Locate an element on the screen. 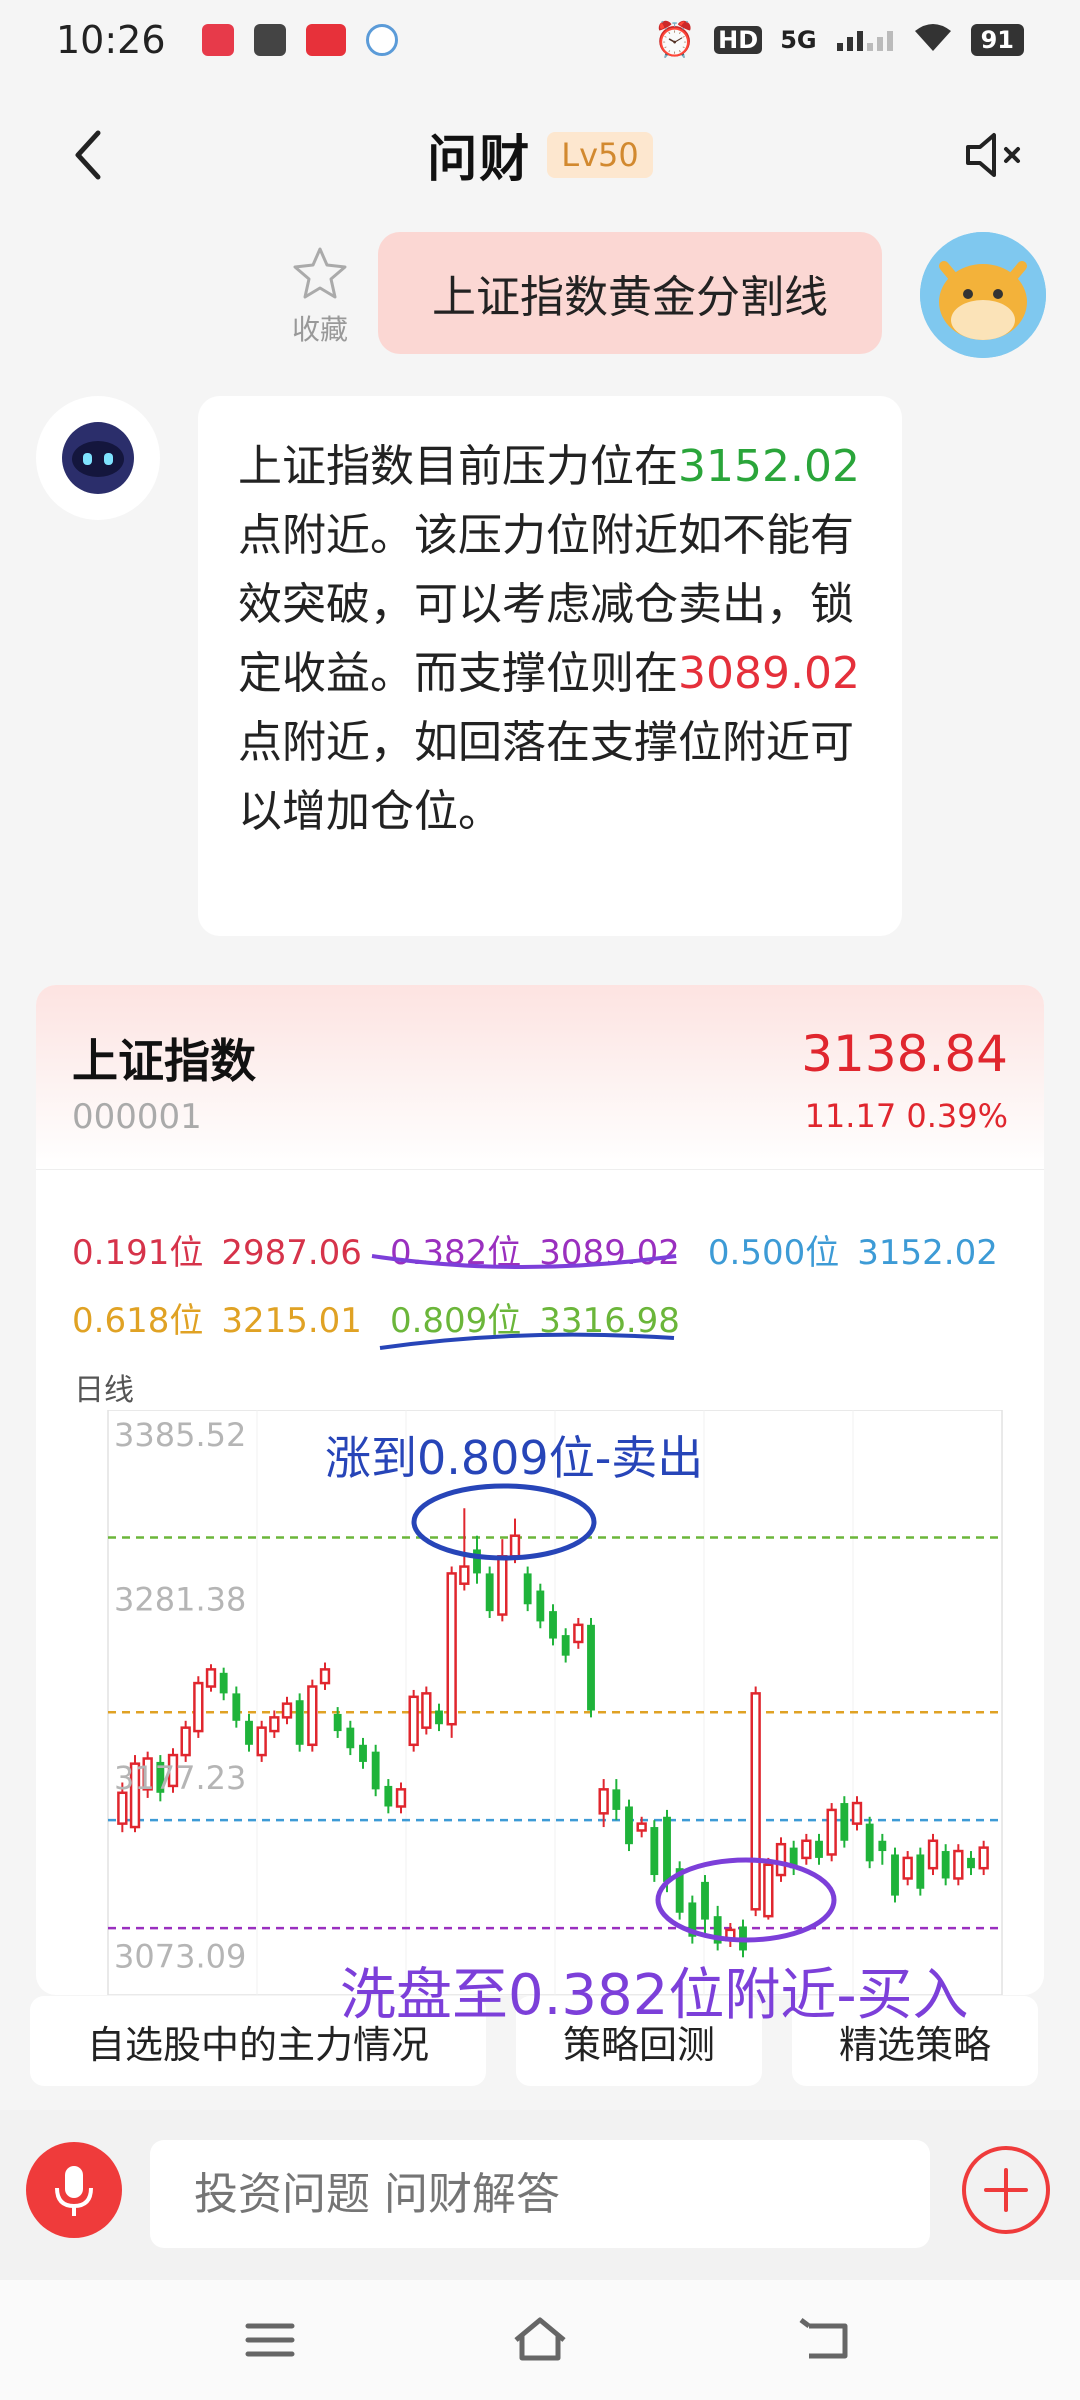  notification-browser-icon is located at coordinates (381, 40).